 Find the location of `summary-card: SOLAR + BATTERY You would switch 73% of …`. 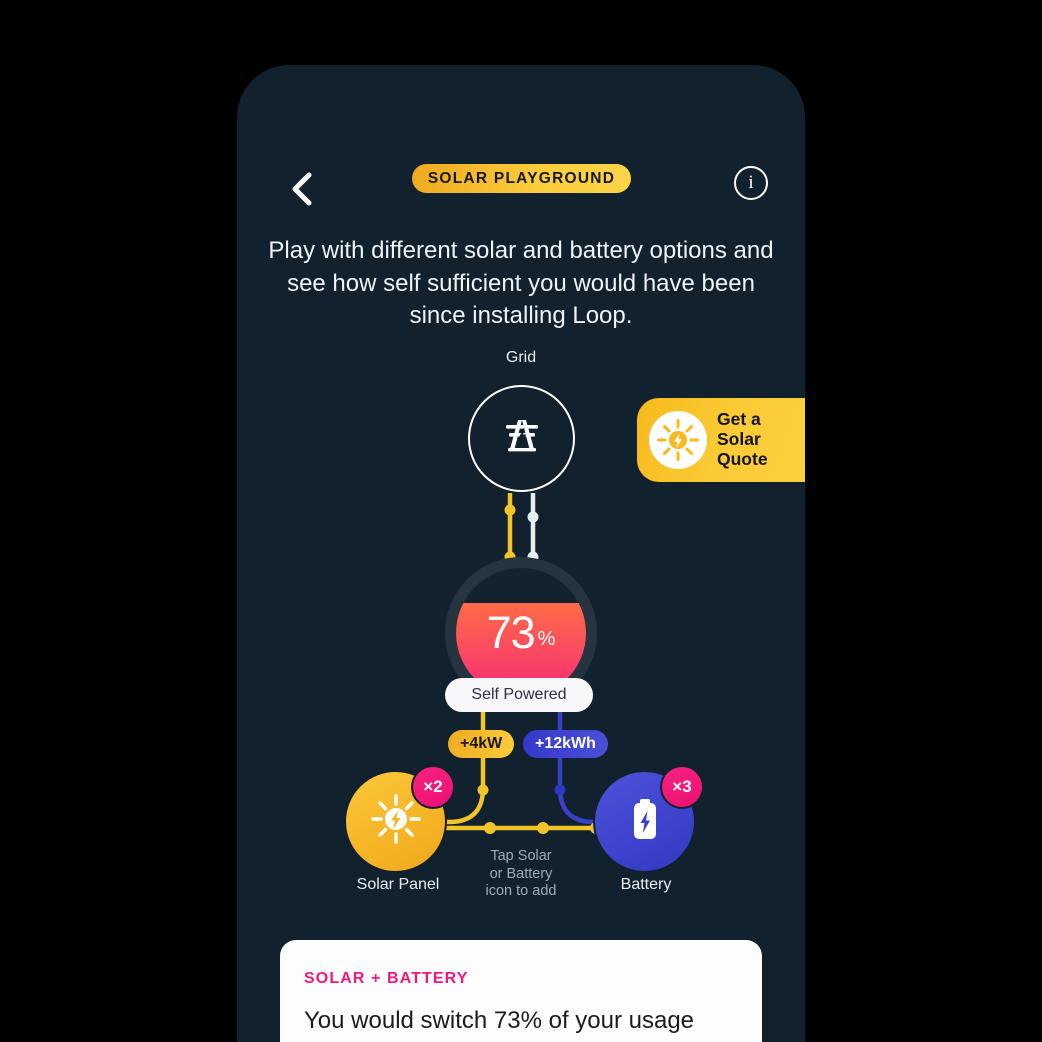

summary-card: SOLAR + BATTERY You would switch 73% of … is located at coordinates (521, 991).